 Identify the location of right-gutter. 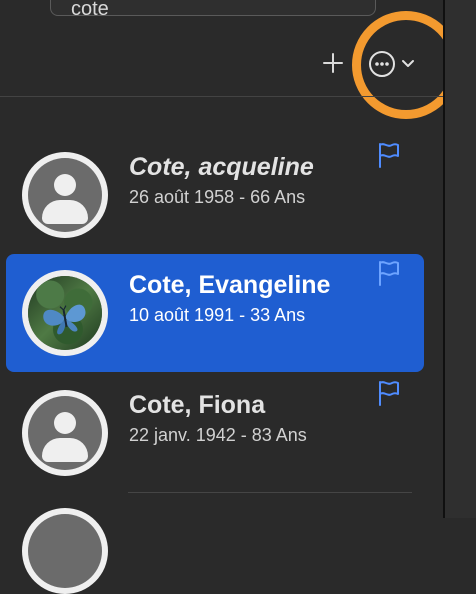
(460, 259).